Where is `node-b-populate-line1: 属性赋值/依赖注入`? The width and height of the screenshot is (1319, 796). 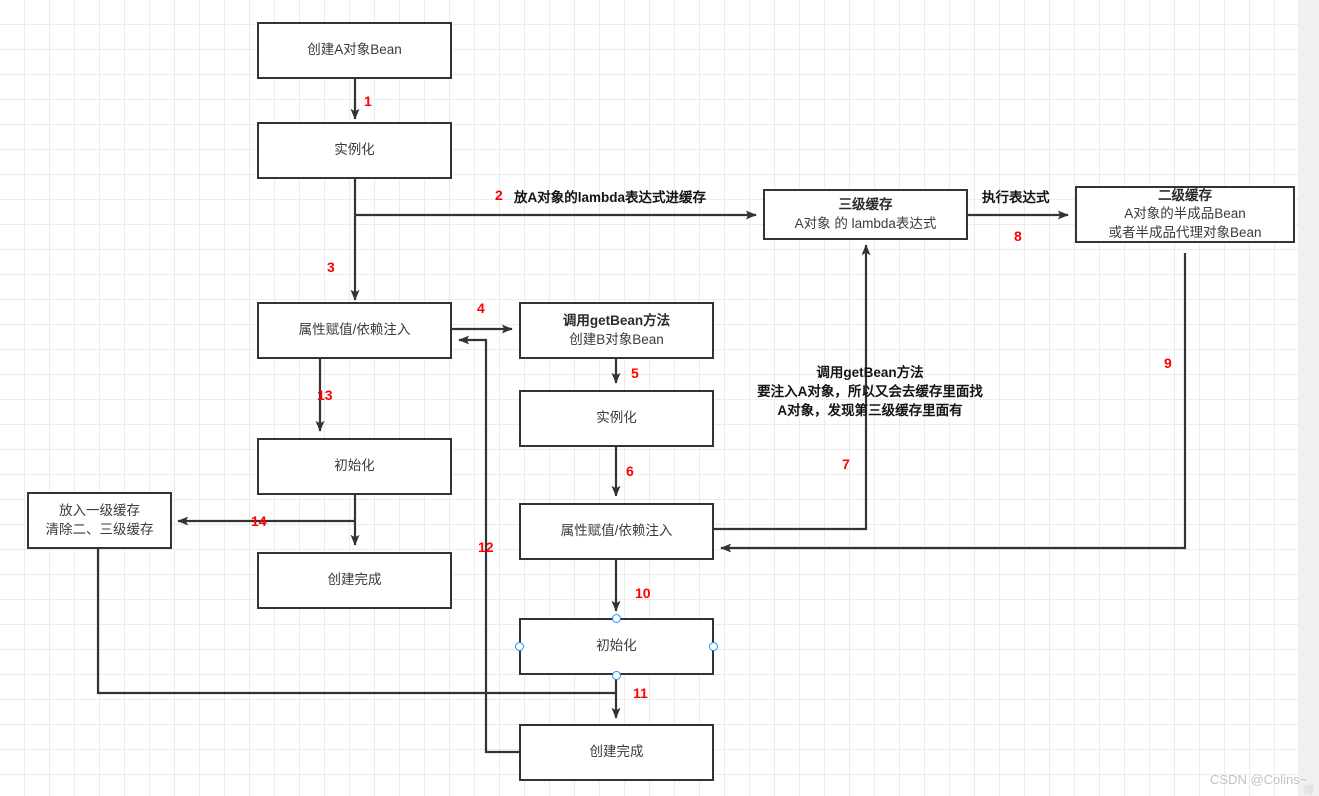 node-b-populate-line1: 属性赋值/依赖注入 is located at coordinates (616, 531).